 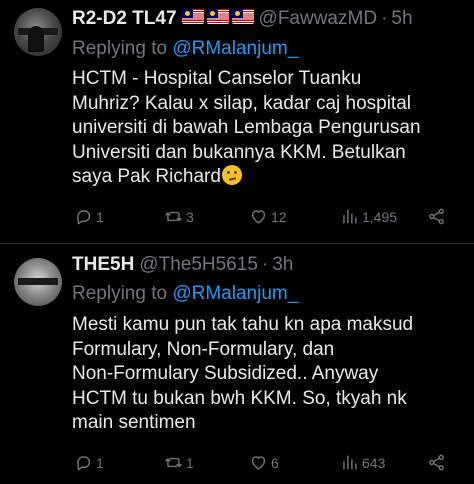 What do you see at coordinates (318, 19) in the screenshot?
I see `author-handle: @FawwazMD` at bounding box center [318, 19].